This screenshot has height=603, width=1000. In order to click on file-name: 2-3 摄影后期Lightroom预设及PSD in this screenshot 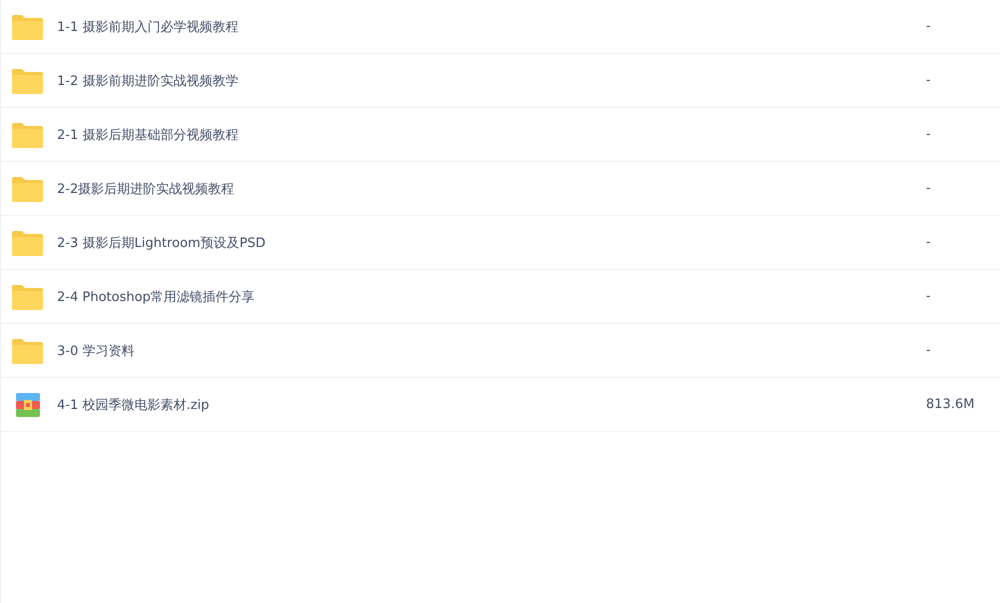, I will do `click(491, 243)`.